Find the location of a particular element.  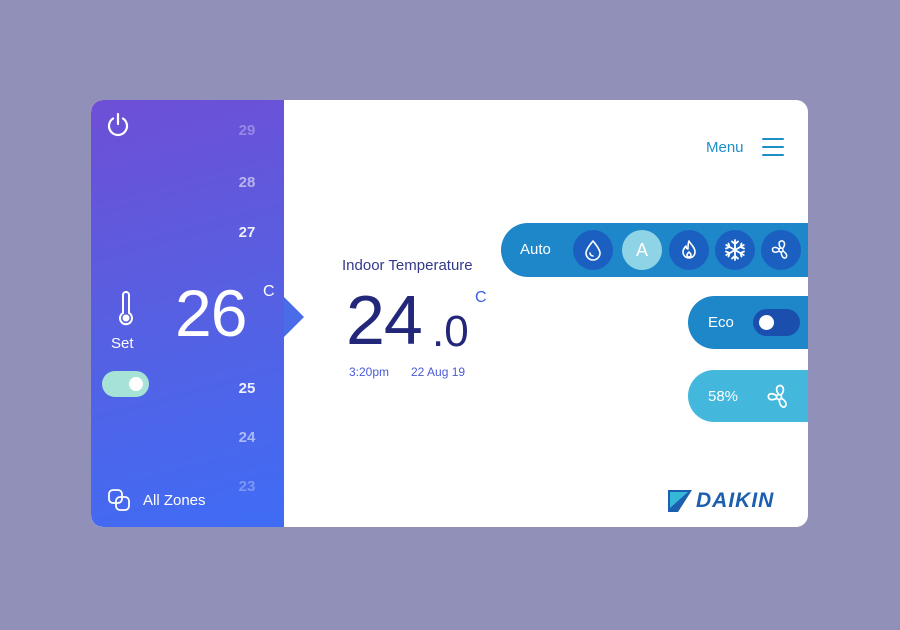

drop-icon is located at coordinates (593, 250).